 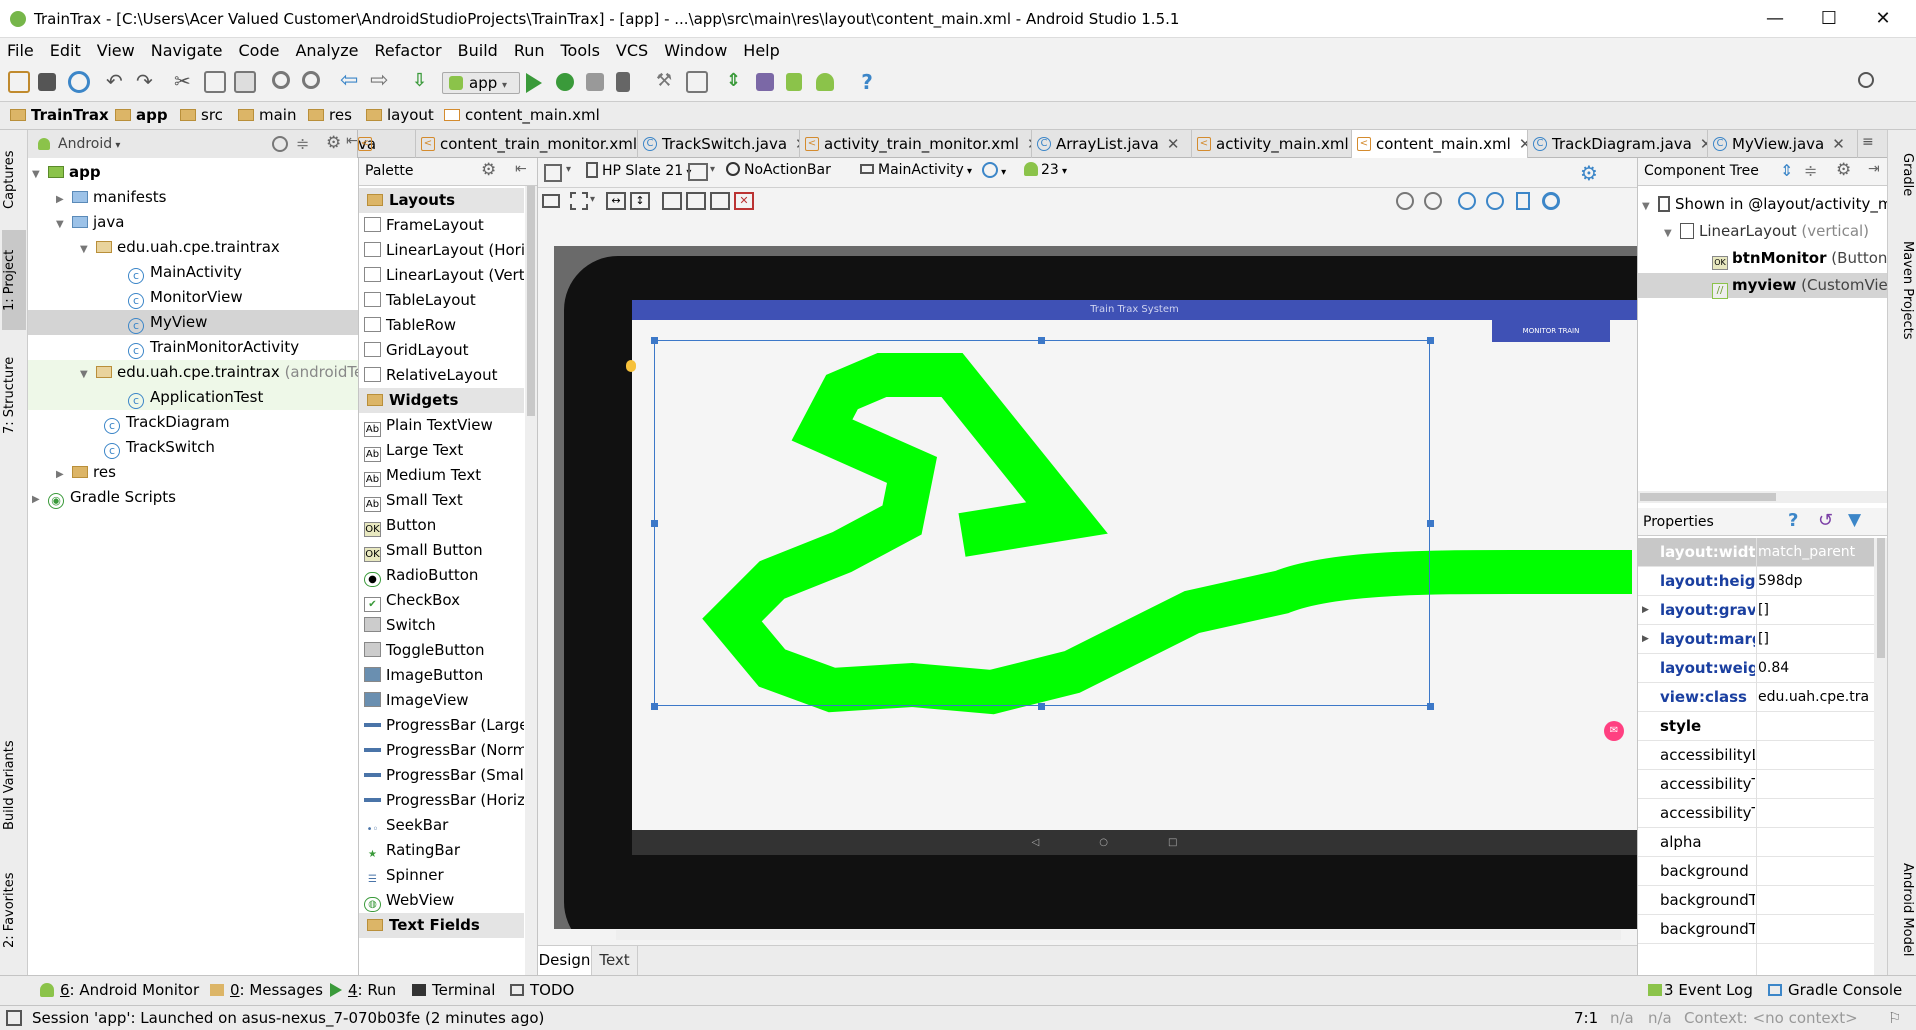 What do you see at coordinates (1467, 201) in the screenshot?
I see `zoom-in-icon` at bounding box center [1467, 201].